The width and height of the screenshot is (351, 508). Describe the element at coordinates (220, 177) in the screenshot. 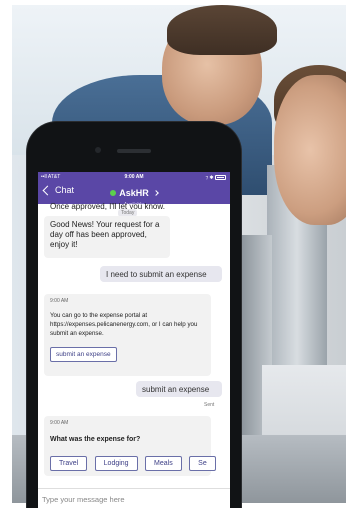

I see `battery-icon` at that location.